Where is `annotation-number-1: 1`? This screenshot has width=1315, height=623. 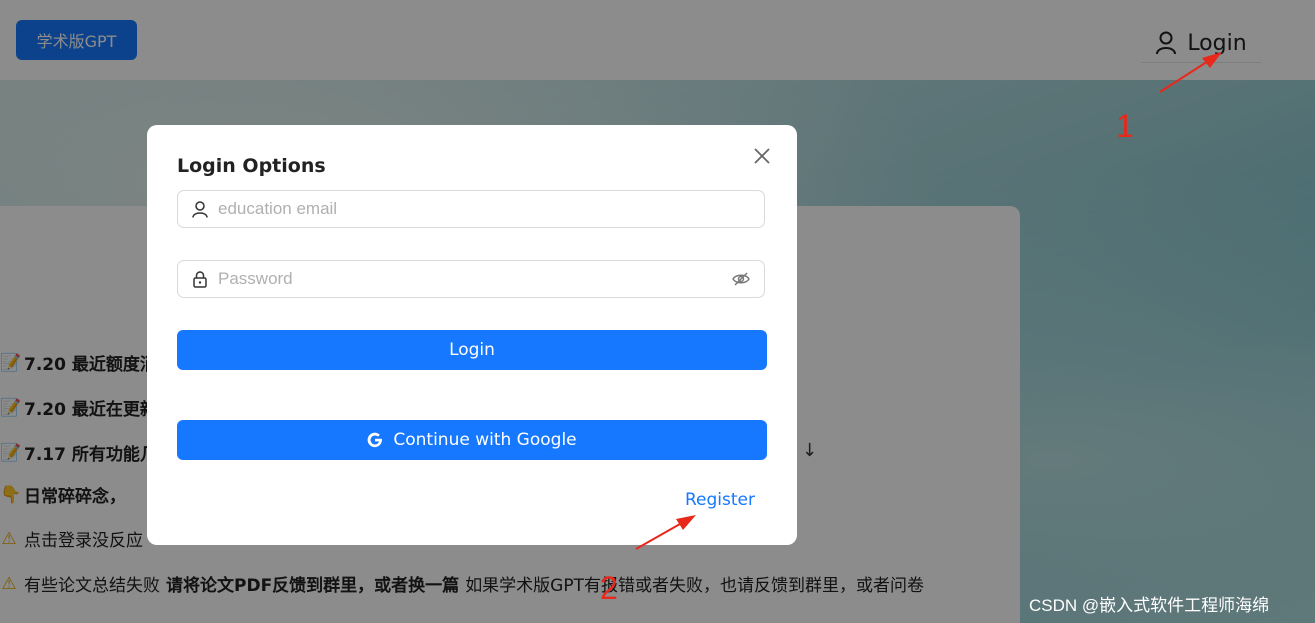 annotation-number-1: 1 is located at coordinates (1125, 126).